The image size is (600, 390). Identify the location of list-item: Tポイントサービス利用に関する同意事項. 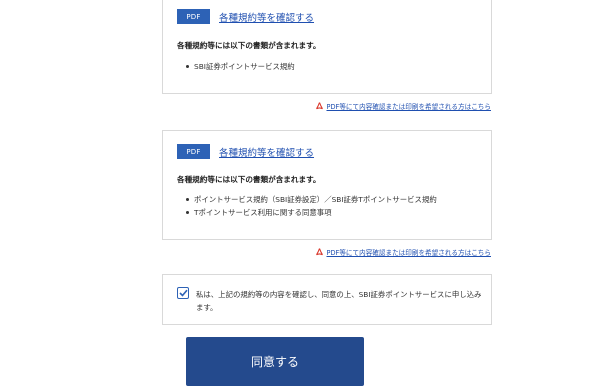
(311, 212).